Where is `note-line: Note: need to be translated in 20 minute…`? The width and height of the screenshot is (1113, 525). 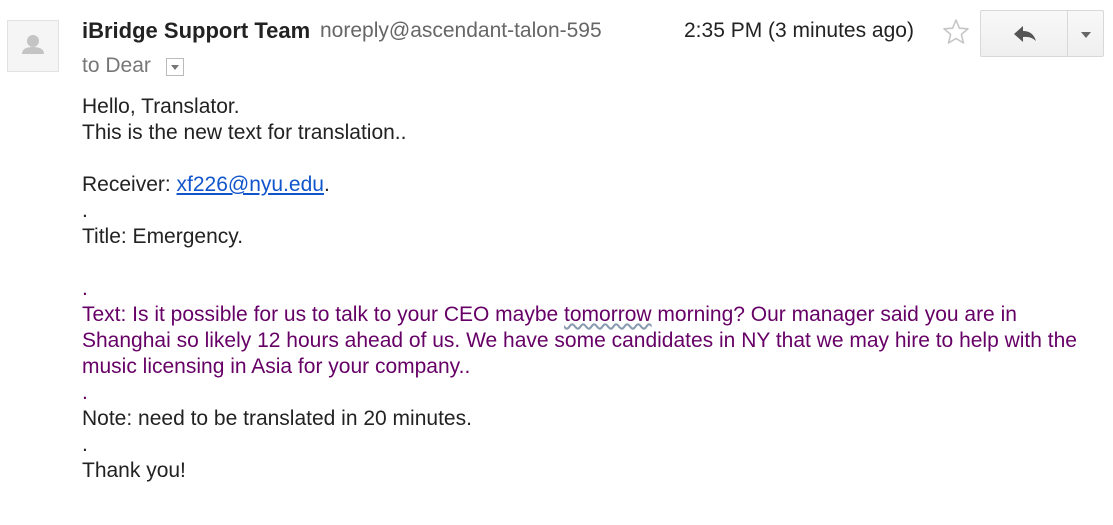 note-line: Note: need to be translated in 20 minute… is located at coordinates (277, 418).